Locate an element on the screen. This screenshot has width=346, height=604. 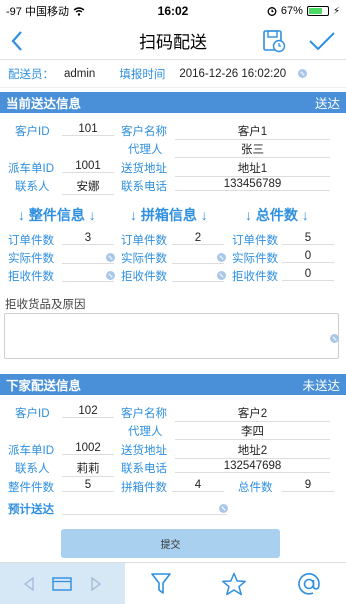
status-bar: -97 中国移动 16:02 67% ⚡ is located at coordinates (173, 11).